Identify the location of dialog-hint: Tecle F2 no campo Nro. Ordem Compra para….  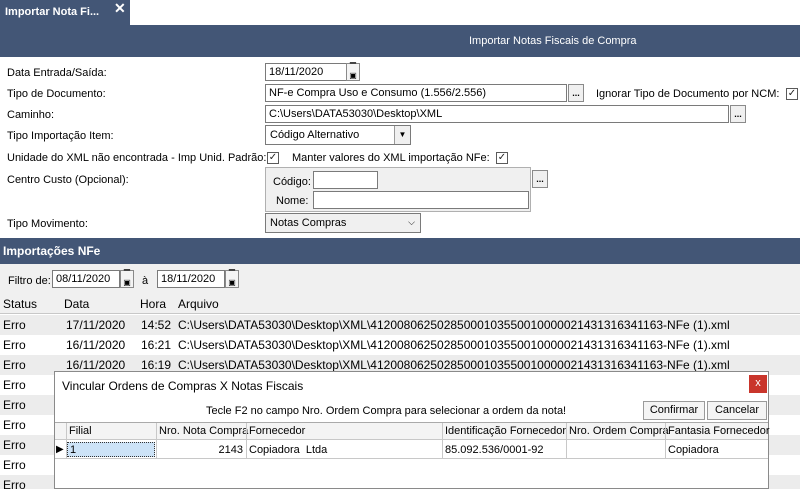
(386, 411).